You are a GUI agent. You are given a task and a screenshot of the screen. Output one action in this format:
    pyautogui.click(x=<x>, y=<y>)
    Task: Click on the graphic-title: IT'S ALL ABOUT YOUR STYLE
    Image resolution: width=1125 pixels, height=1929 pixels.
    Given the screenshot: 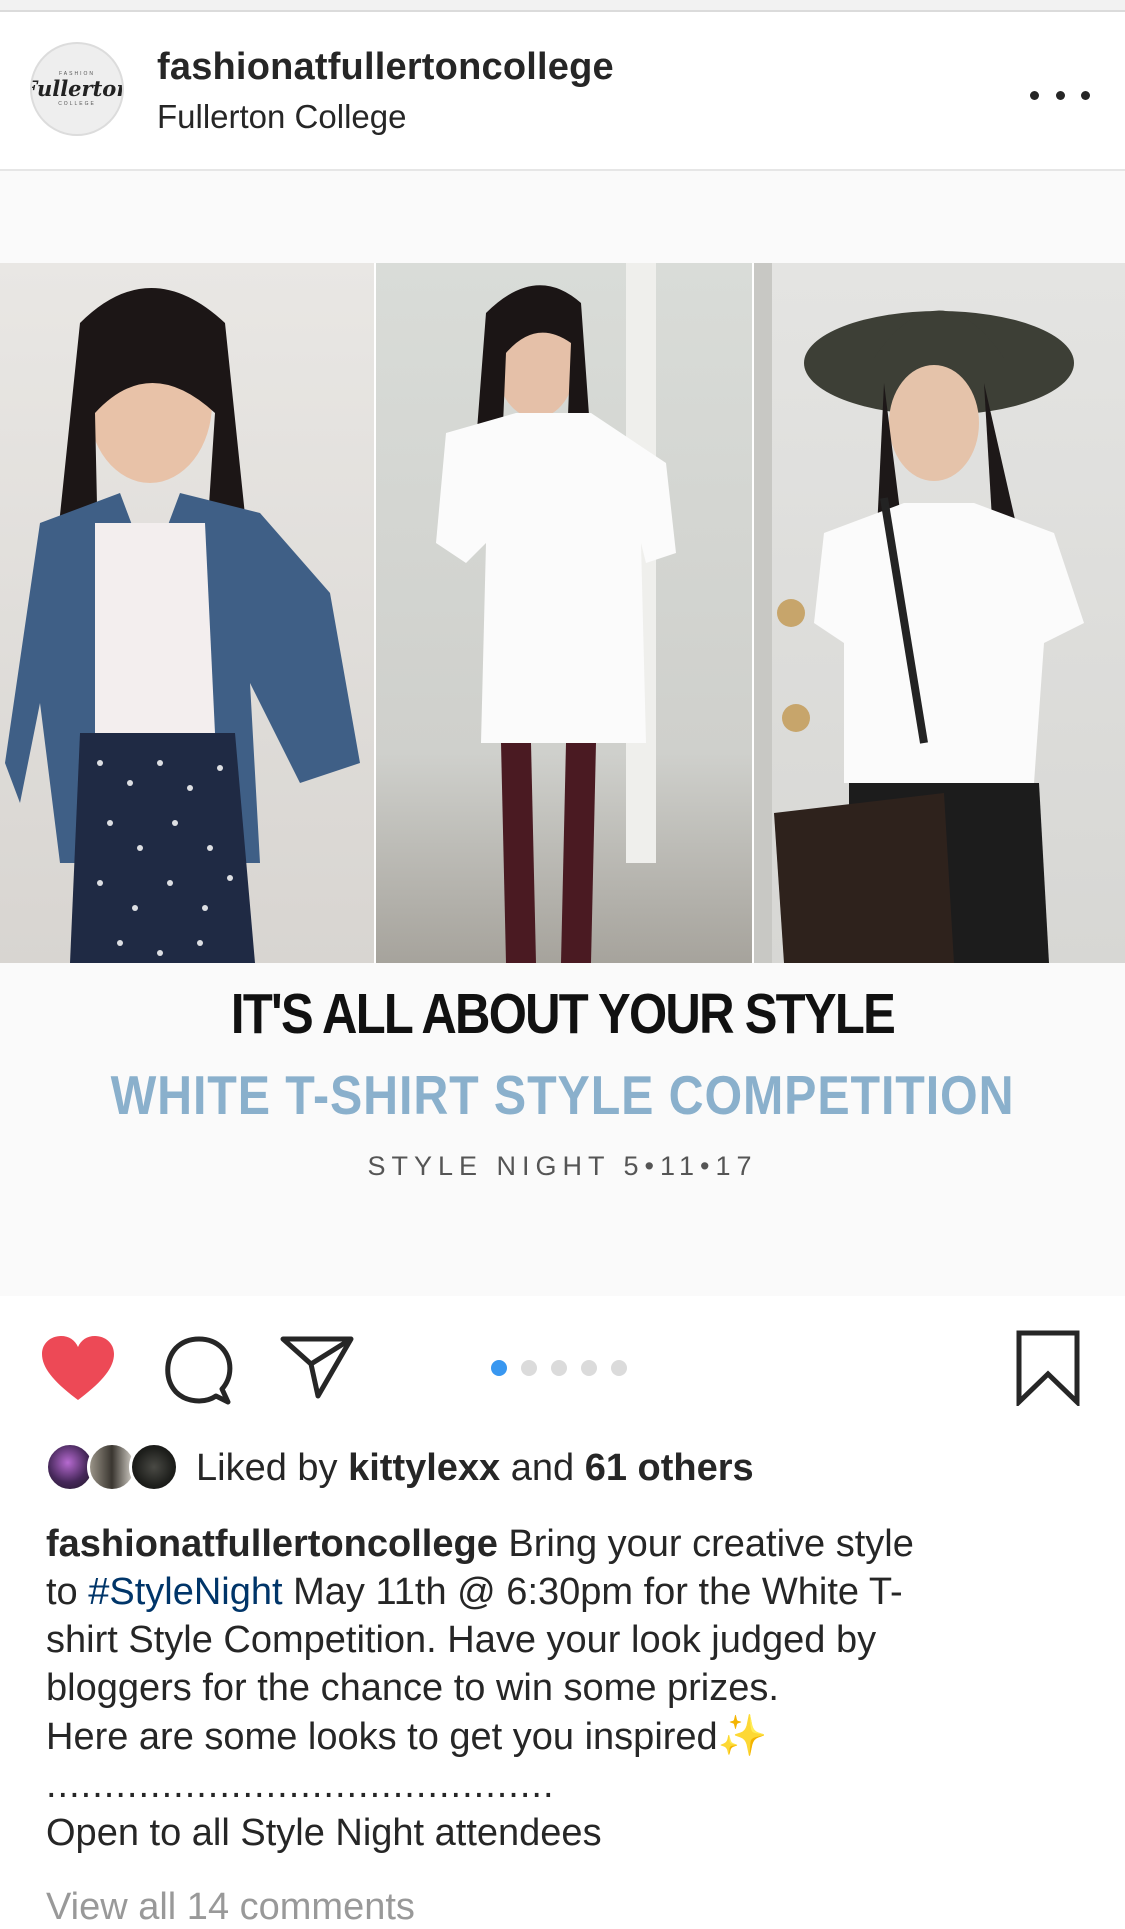 What is the action you would take?
    pyautogui.click(x=563, y=1014)
    